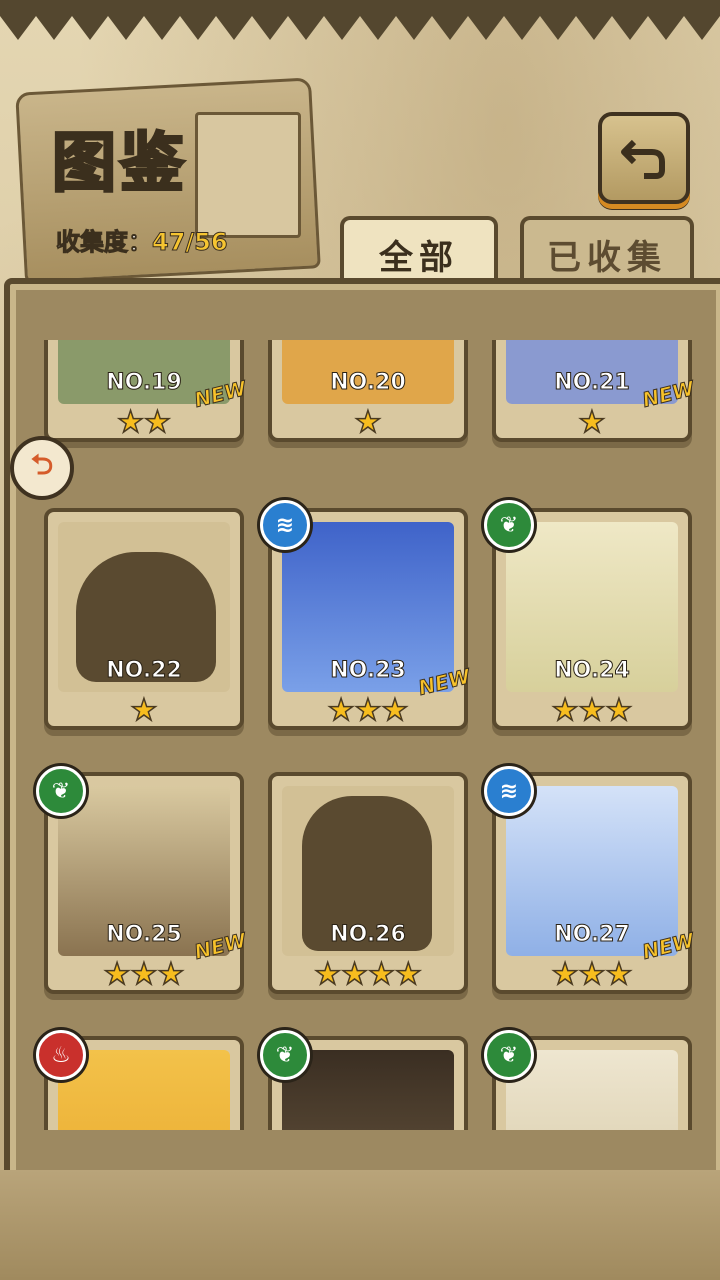  I want to click on back-button, so click(644, 158).